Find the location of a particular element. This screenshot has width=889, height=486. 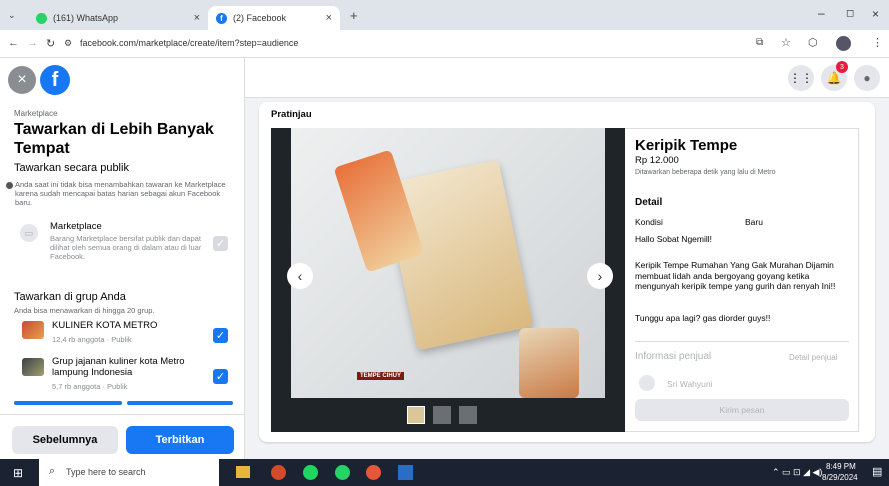

item-title: Keripik Tempe is located at coordinates (686, 145).